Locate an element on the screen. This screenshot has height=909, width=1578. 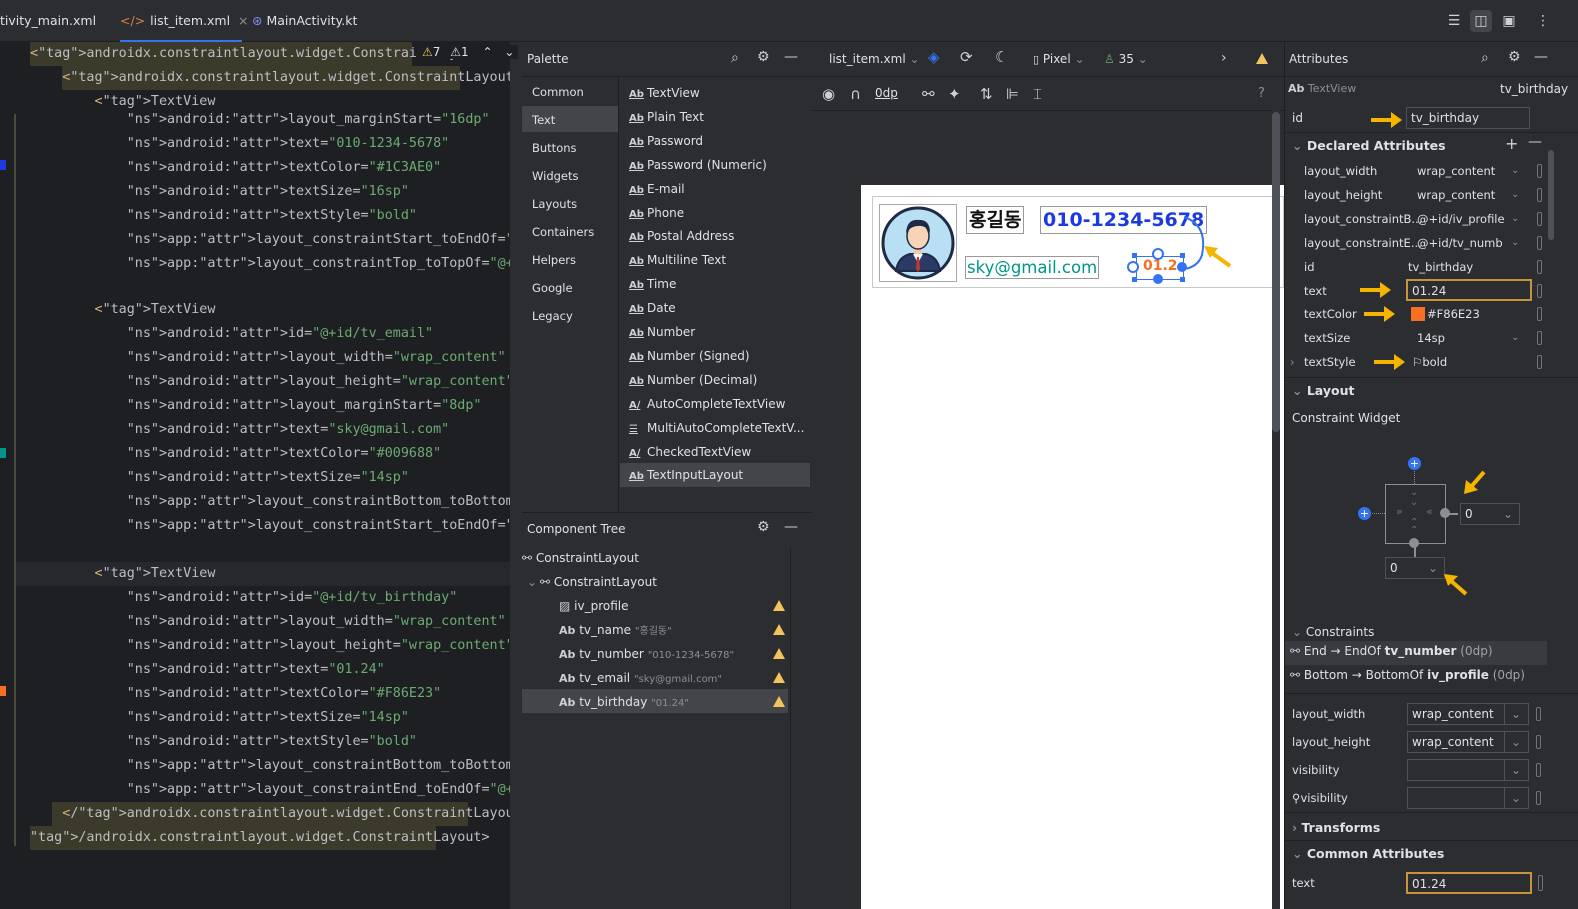
editor-scrollbar is located at coordinates (516, 475).